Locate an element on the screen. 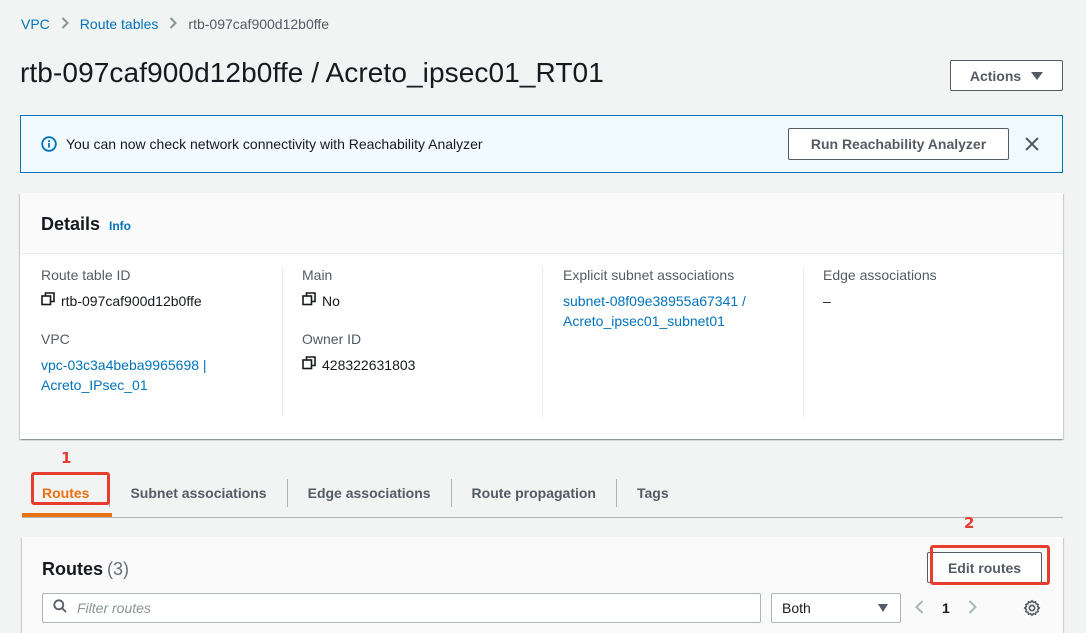 Image resolution: width=1086 pixels, height=633 pixels. breadcrumb-route-tables-link: Route tables is located at coordinates (119, 24).